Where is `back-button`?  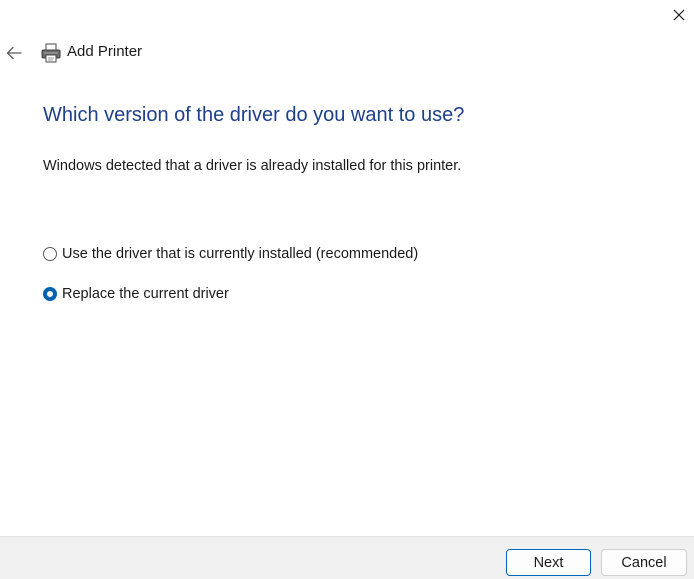
back-button is located at coordinates (14, 53).